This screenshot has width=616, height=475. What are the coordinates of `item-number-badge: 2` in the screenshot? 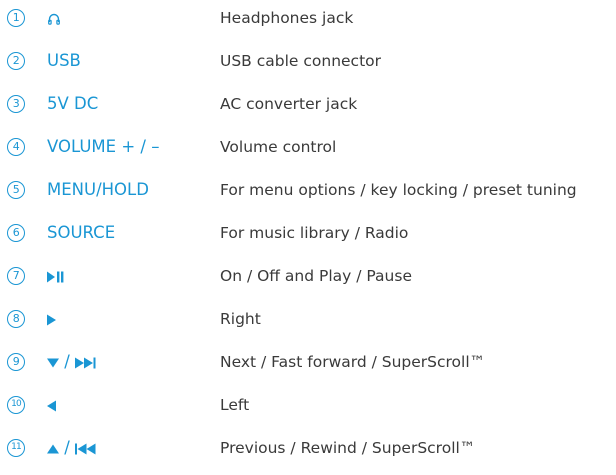 It's located at (16, 61).